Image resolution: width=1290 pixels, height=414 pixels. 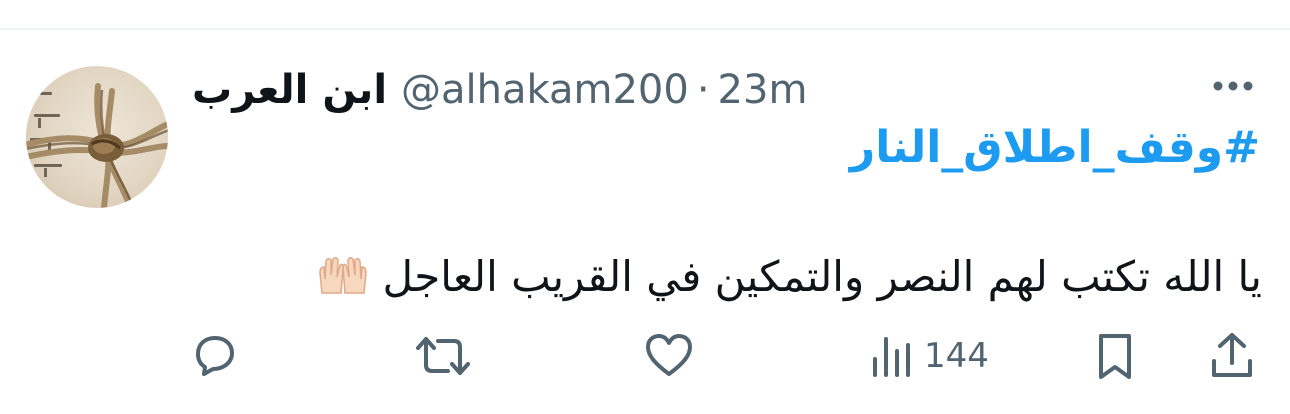 I want to click on avatar, so click(x=97, y=137).